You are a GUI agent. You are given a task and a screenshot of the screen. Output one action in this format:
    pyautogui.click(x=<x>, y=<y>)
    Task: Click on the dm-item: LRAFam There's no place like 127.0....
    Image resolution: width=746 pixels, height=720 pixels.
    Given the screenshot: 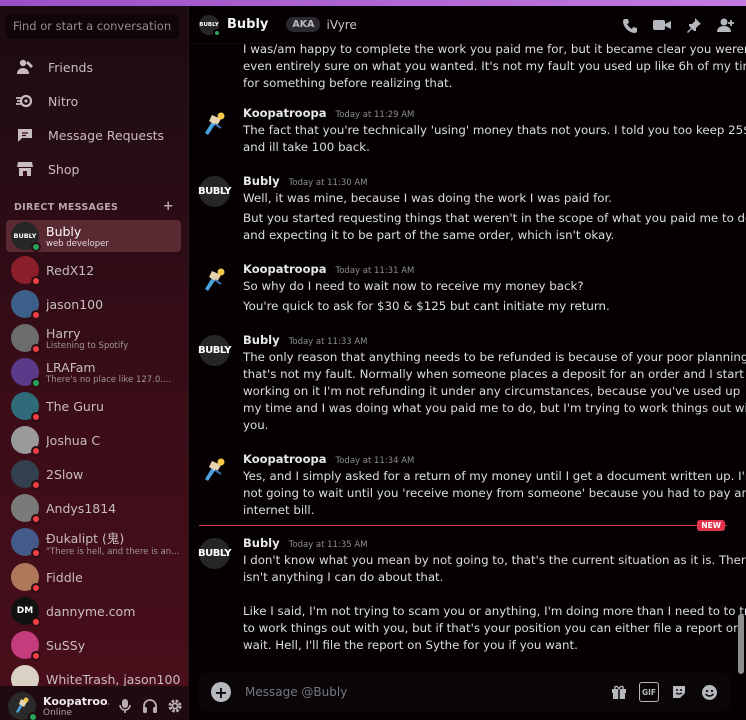 What is the action you would take?
    pyautogui.click(x=93, y=372)
    